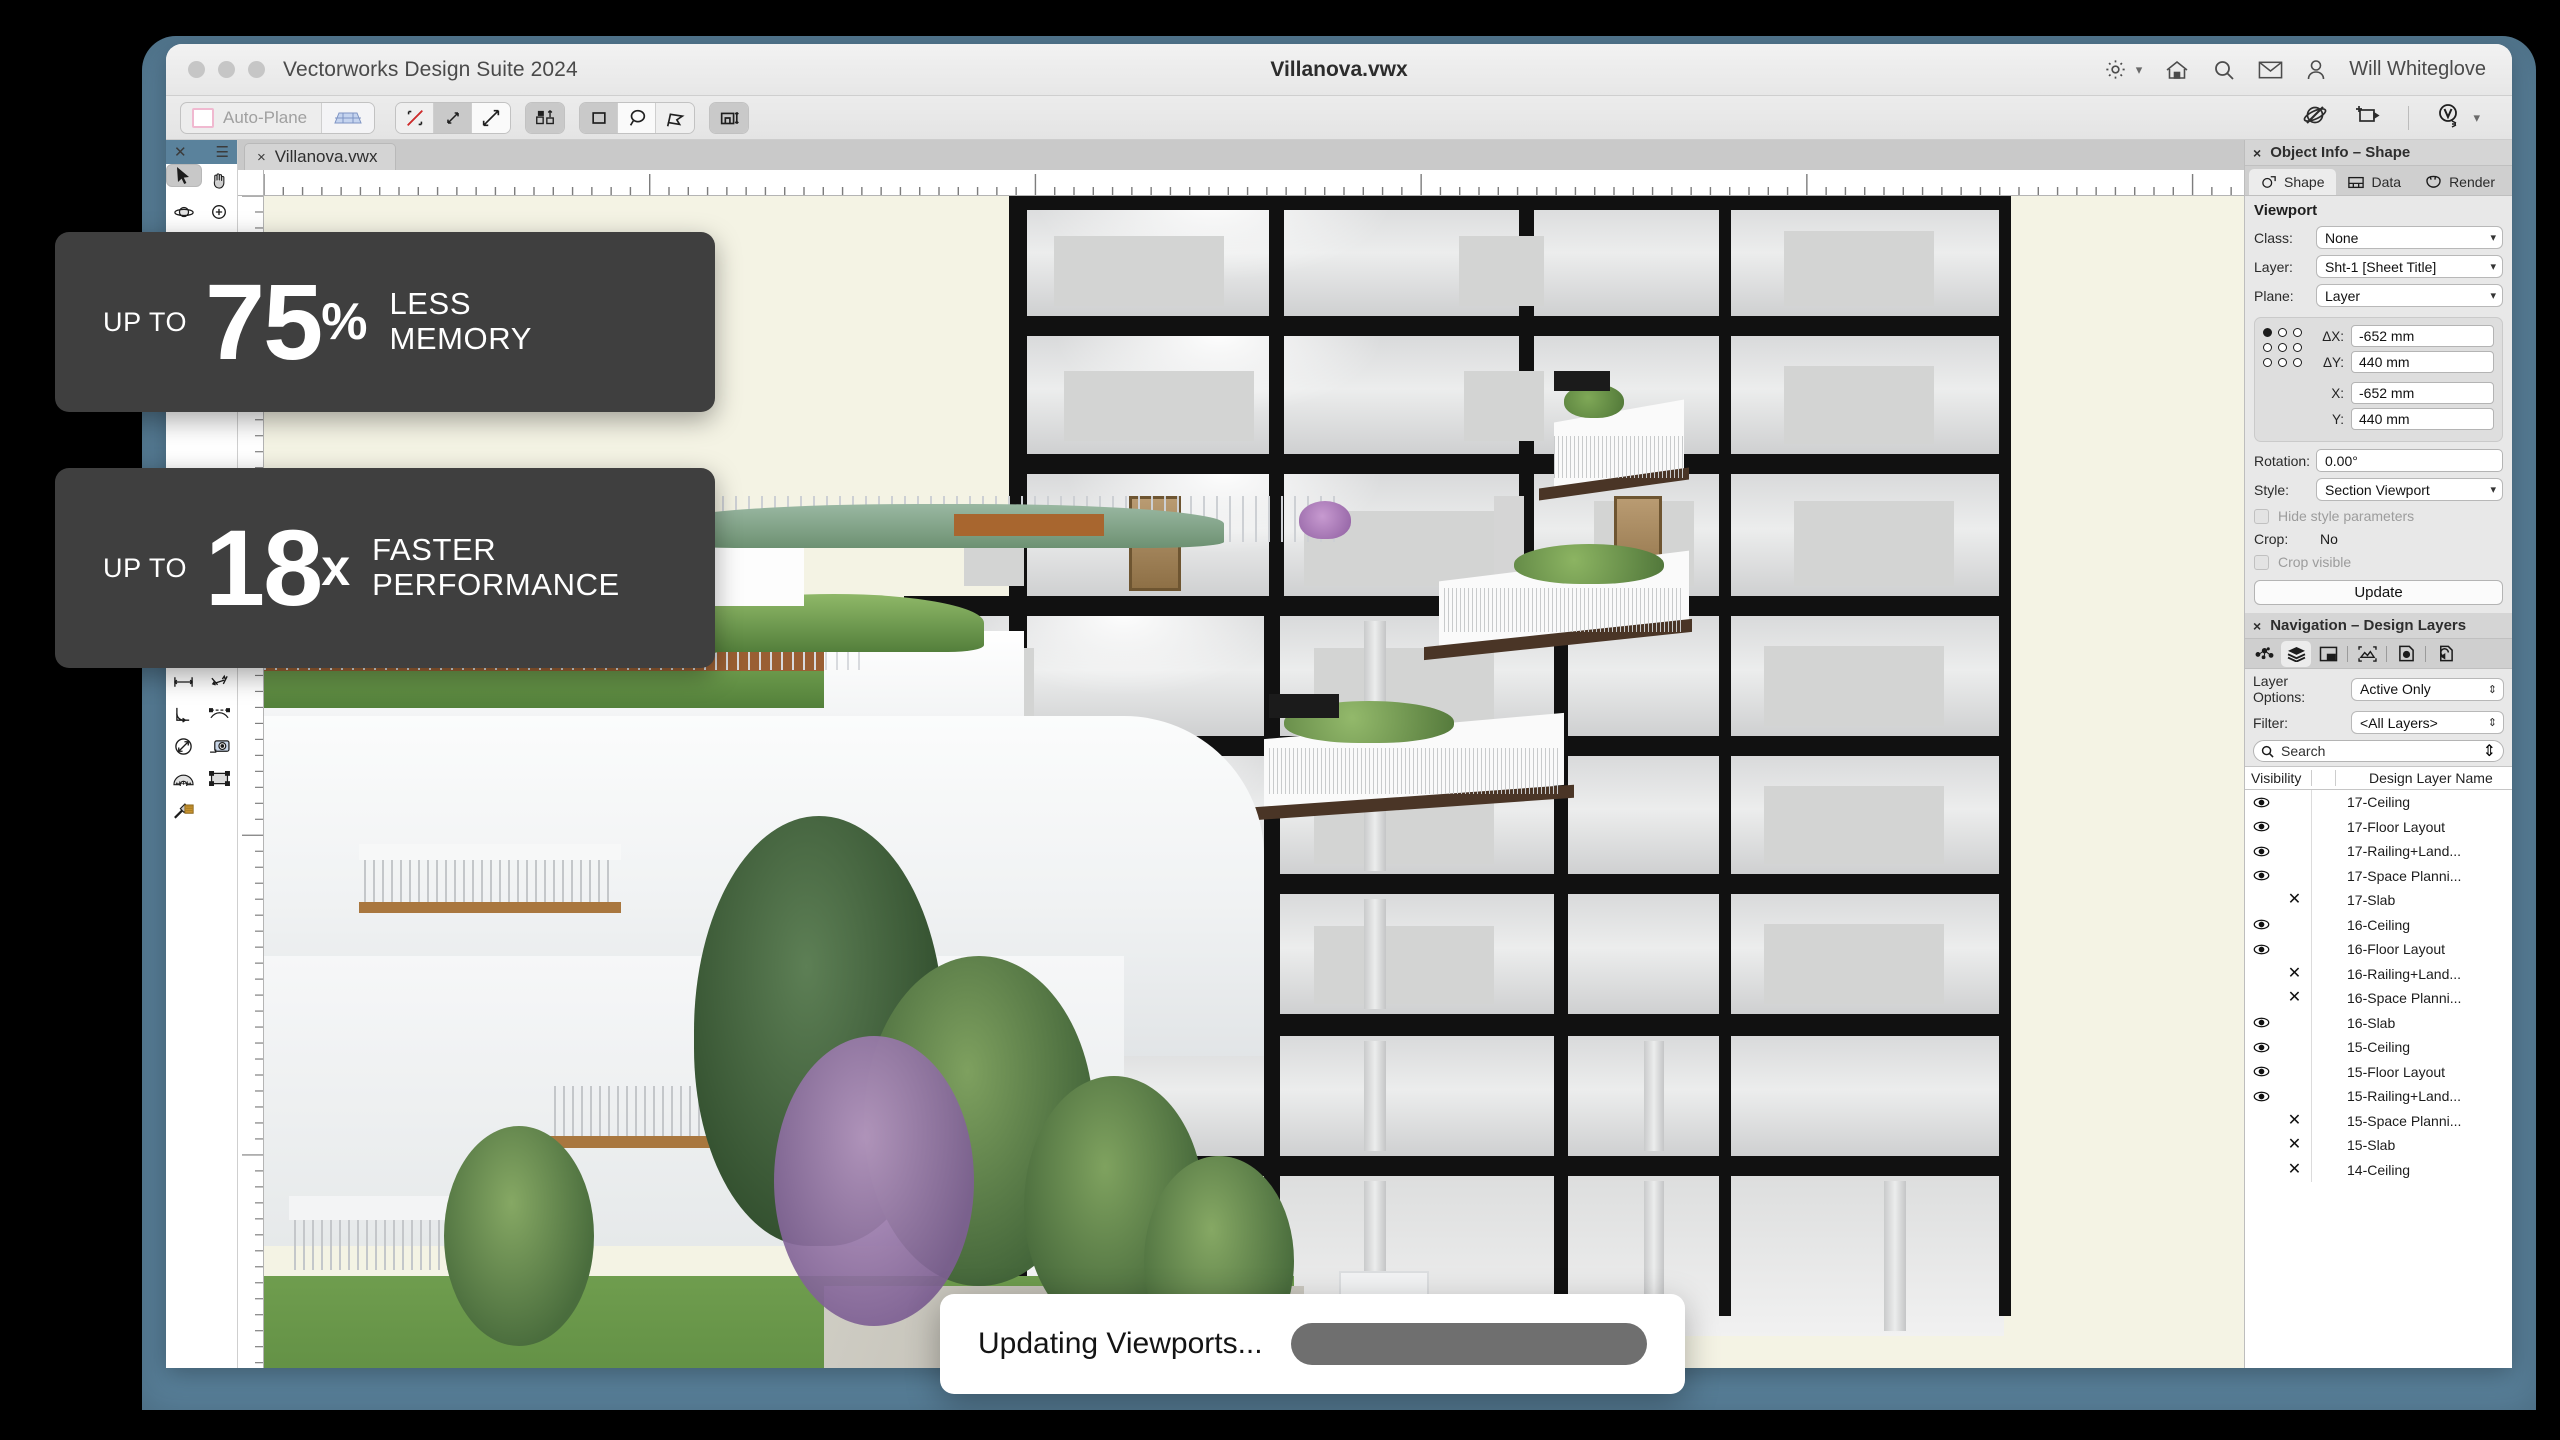 Image resolution: width=2560 pixels, height=1440 pixels. I want to click on linear-dimension-icon, so click(184, 682).